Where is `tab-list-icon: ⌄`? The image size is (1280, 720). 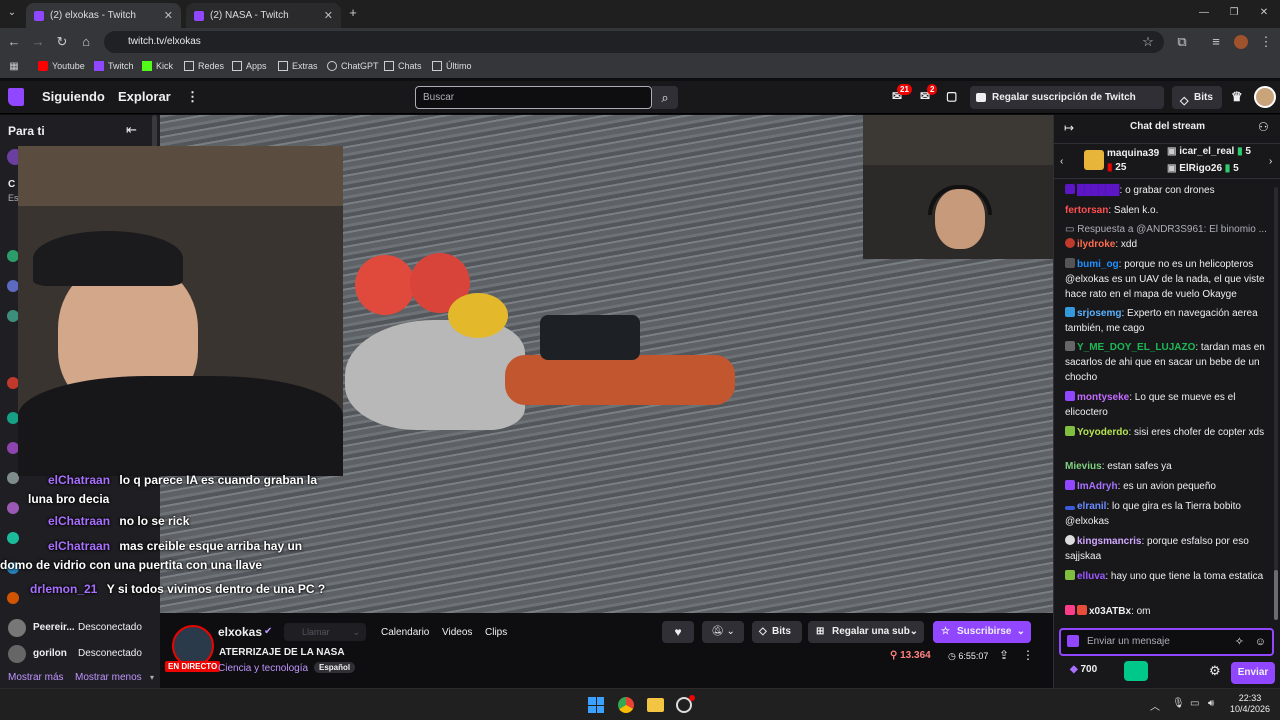
tab-list-icon: ⌄ is located at coordinates (12, 13).